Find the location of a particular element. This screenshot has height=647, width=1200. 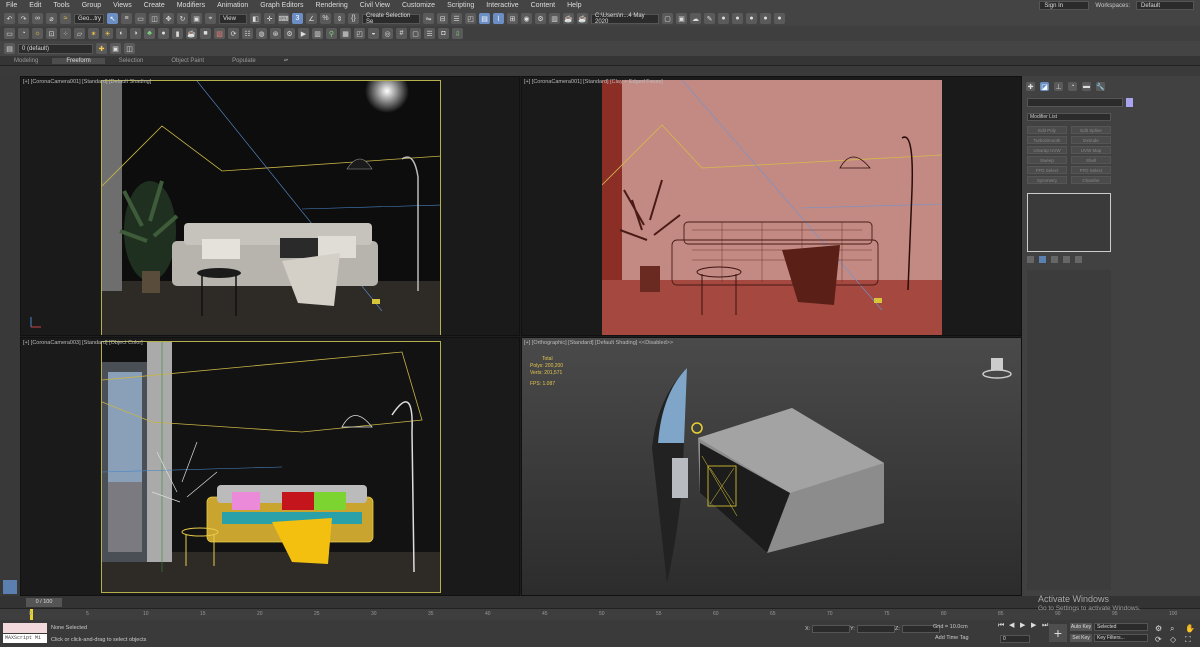

add-time-tag: Add Time Tag is located at coordinates (952, 638).